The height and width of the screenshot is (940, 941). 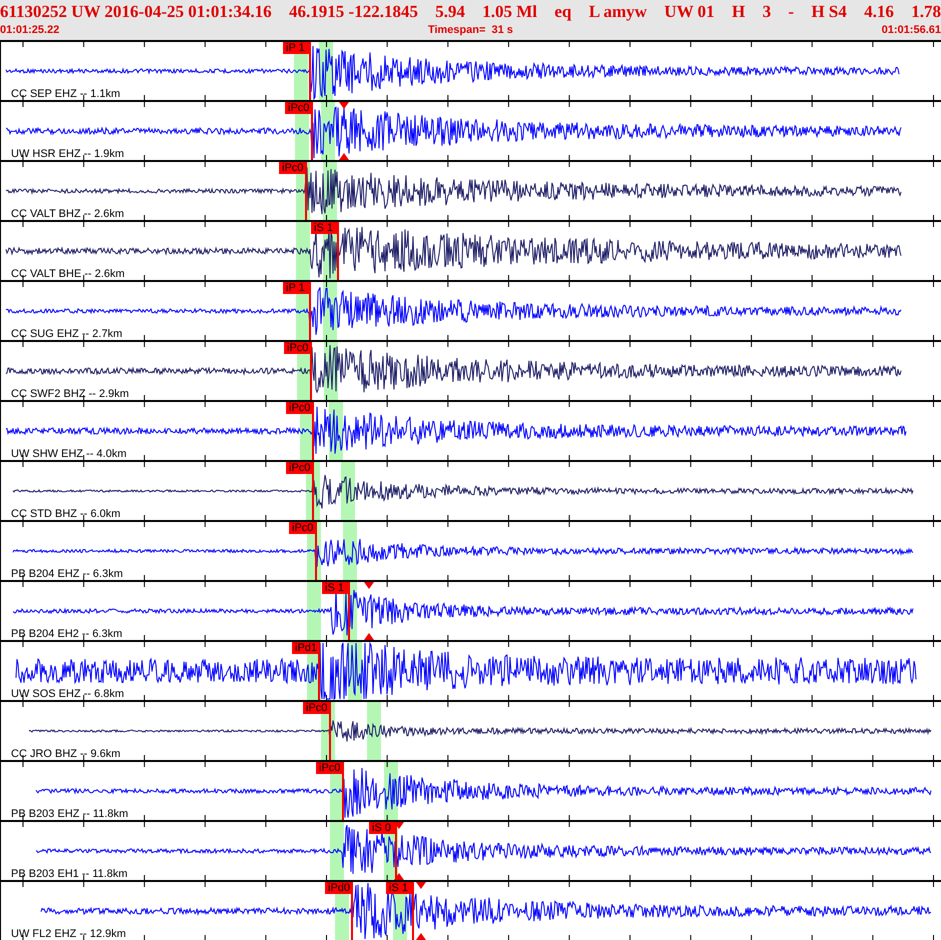 What do you see at coordinates (69, 874) in the screenshot?
I see `station-label: PB B203 EH1 -- 11.8km` at bounding box center [69, 874].